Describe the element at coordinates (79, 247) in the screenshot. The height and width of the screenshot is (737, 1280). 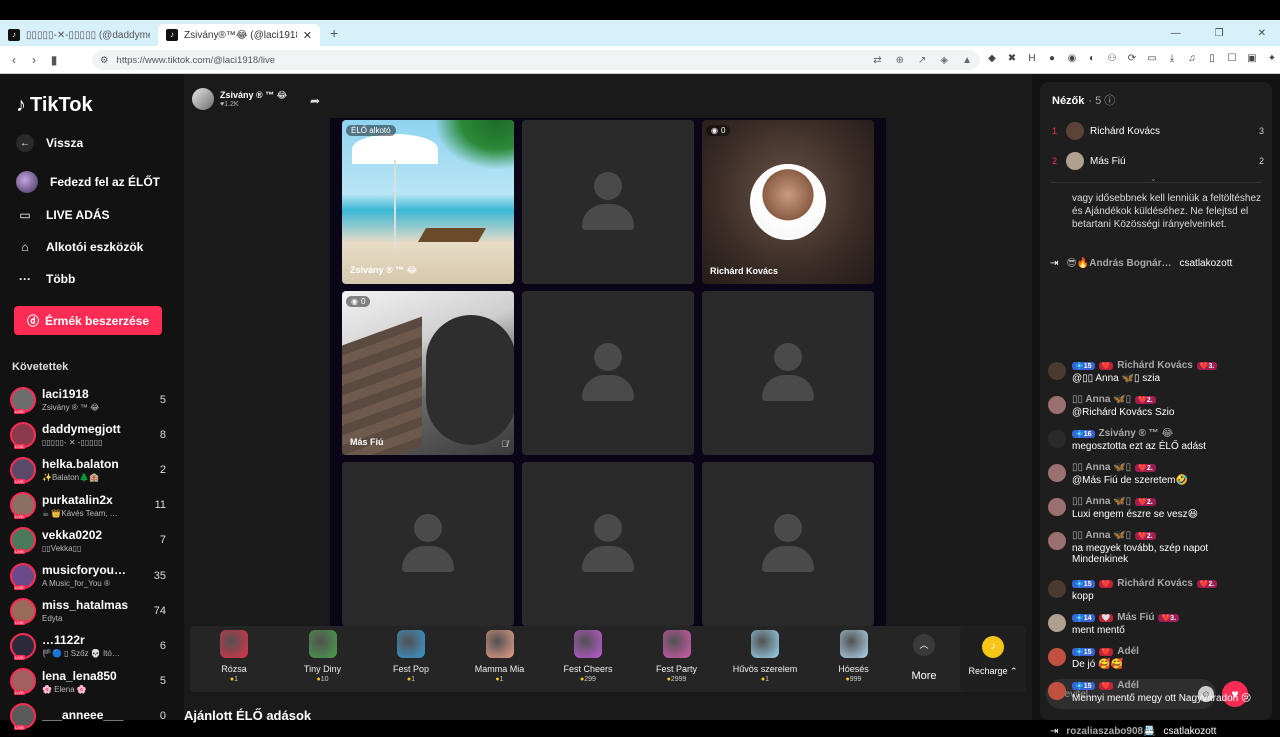
I see `creator-tools-link: ⌂ Alkotói eszközök` at that location.